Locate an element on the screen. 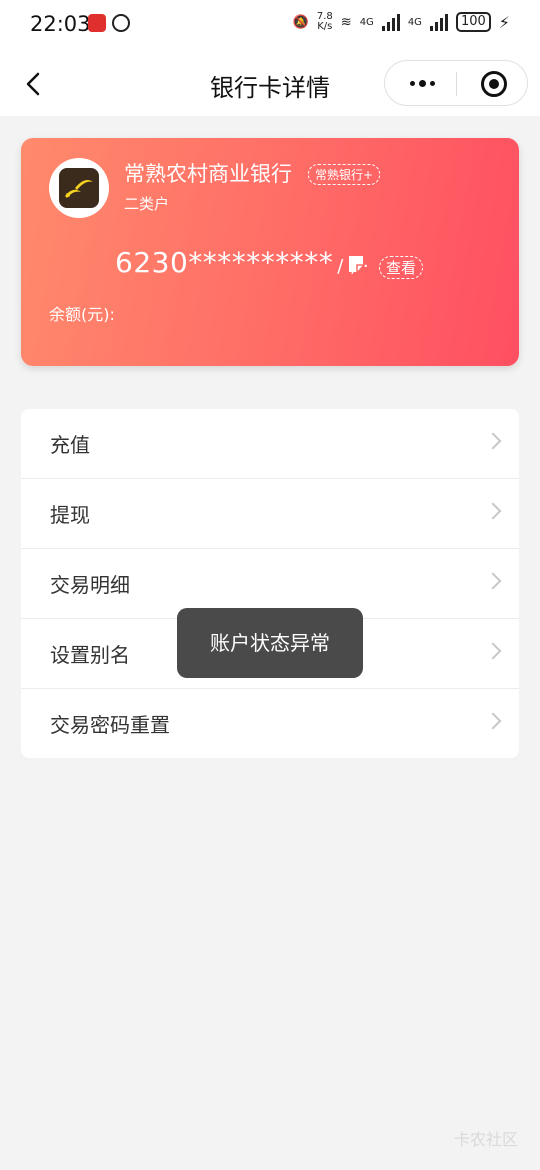 This screenshot has height=1170, width=540. network-speed: 7.8 K/s is located at coordinates (324, 21).